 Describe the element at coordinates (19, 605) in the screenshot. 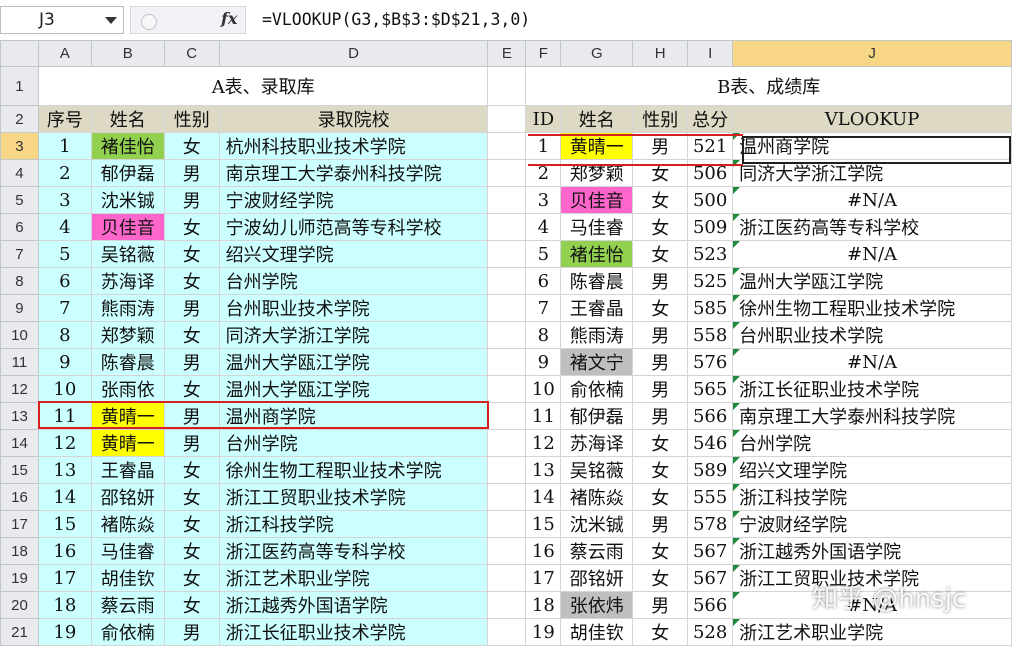

I see `row-header-20: 20` at that location.